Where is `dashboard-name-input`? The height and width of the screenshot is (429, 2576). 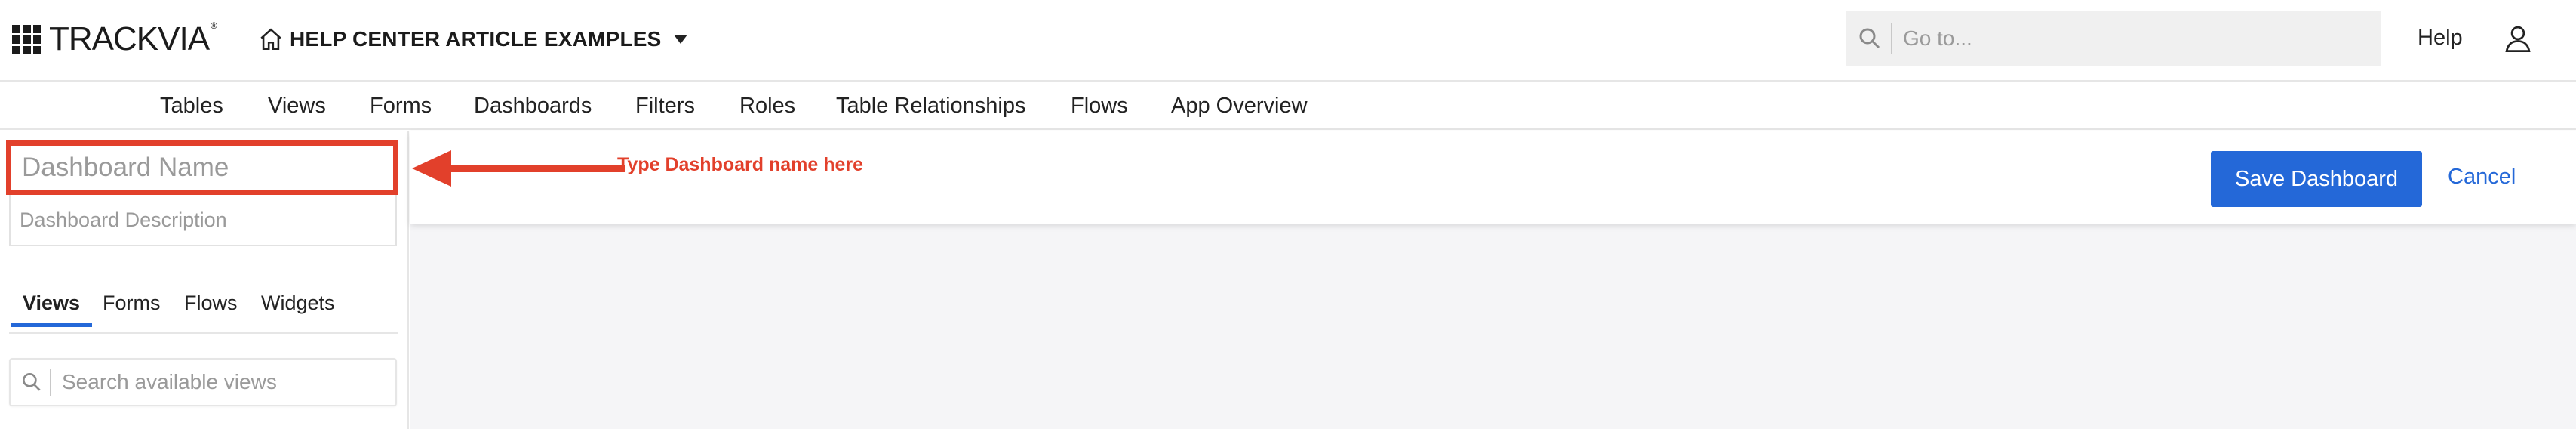 dashboard-name-input is located at coordinates (202, 168).